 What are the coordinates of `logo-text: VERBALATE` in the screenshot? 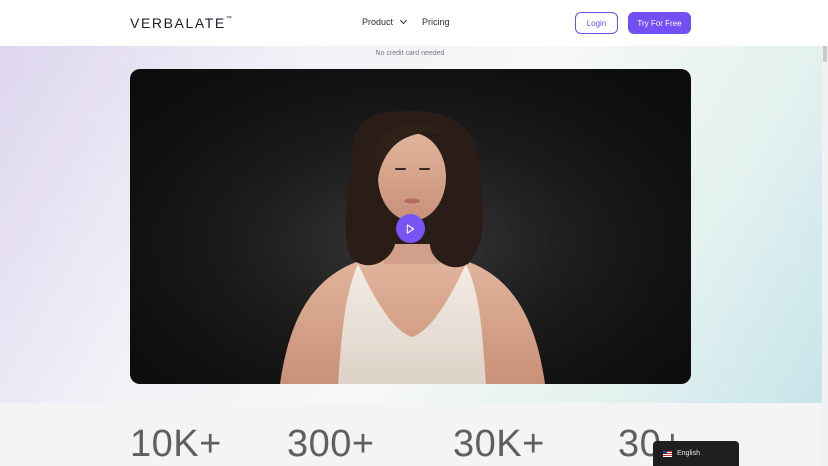 It's located at (178, 23).